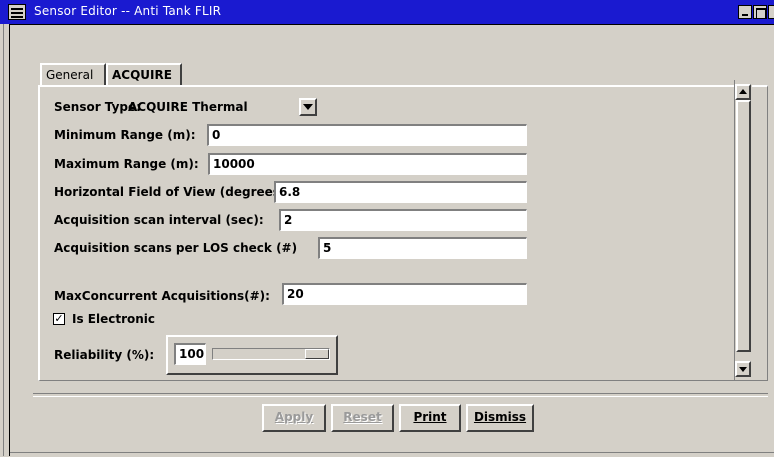 The image size is (774, 457). I want to click on scan-interval-label: Acquisition scan interval (sec):, so click(159, 220).